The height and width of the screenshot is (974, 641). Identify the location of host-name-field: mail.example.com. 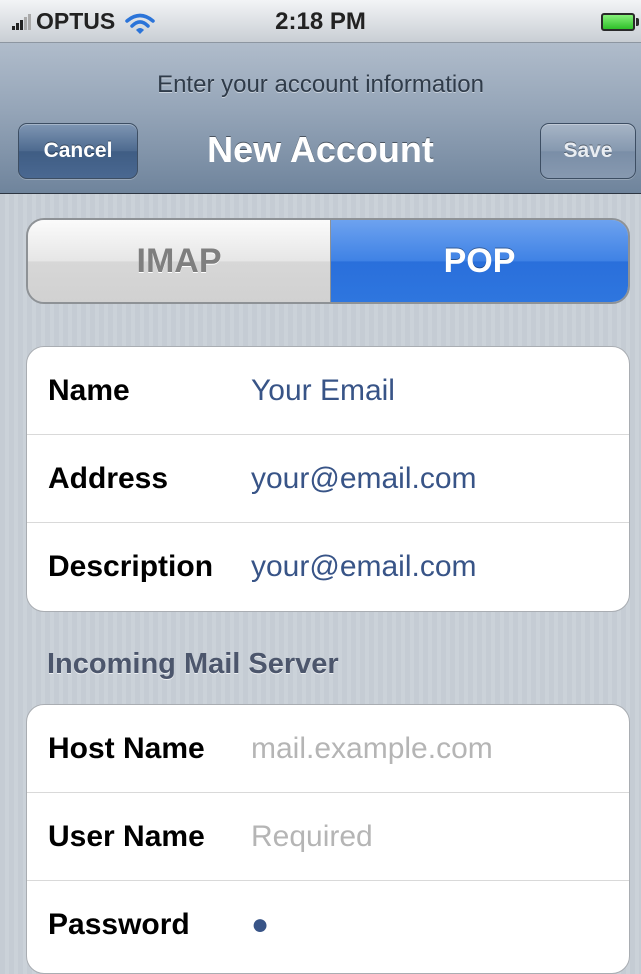
(431, 749).